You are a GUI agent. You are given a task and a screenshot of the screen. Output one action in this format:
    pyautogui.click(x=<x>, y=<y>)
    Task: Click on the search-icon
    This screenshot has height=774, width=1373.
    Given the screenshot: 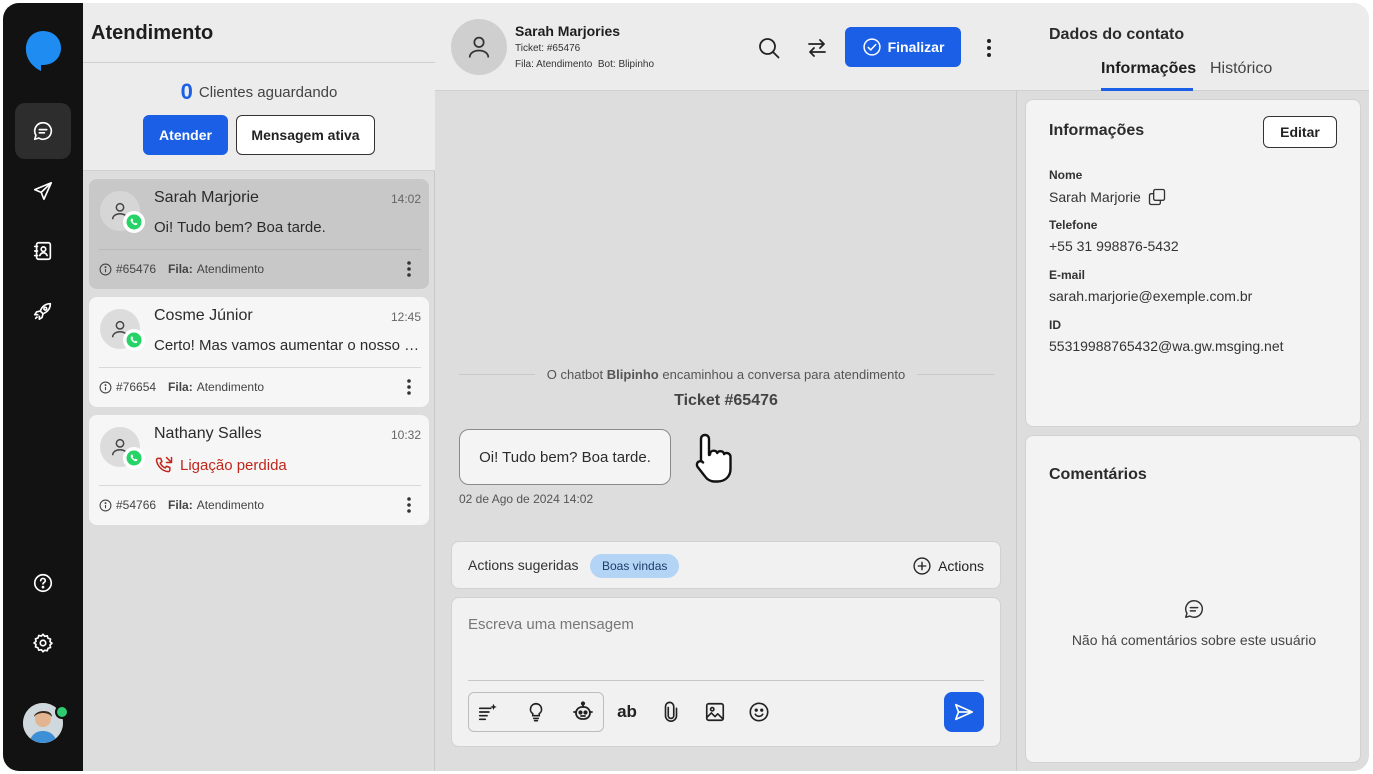 What is the action you would take?
    pyautogui.click(x=769, y=48)
    